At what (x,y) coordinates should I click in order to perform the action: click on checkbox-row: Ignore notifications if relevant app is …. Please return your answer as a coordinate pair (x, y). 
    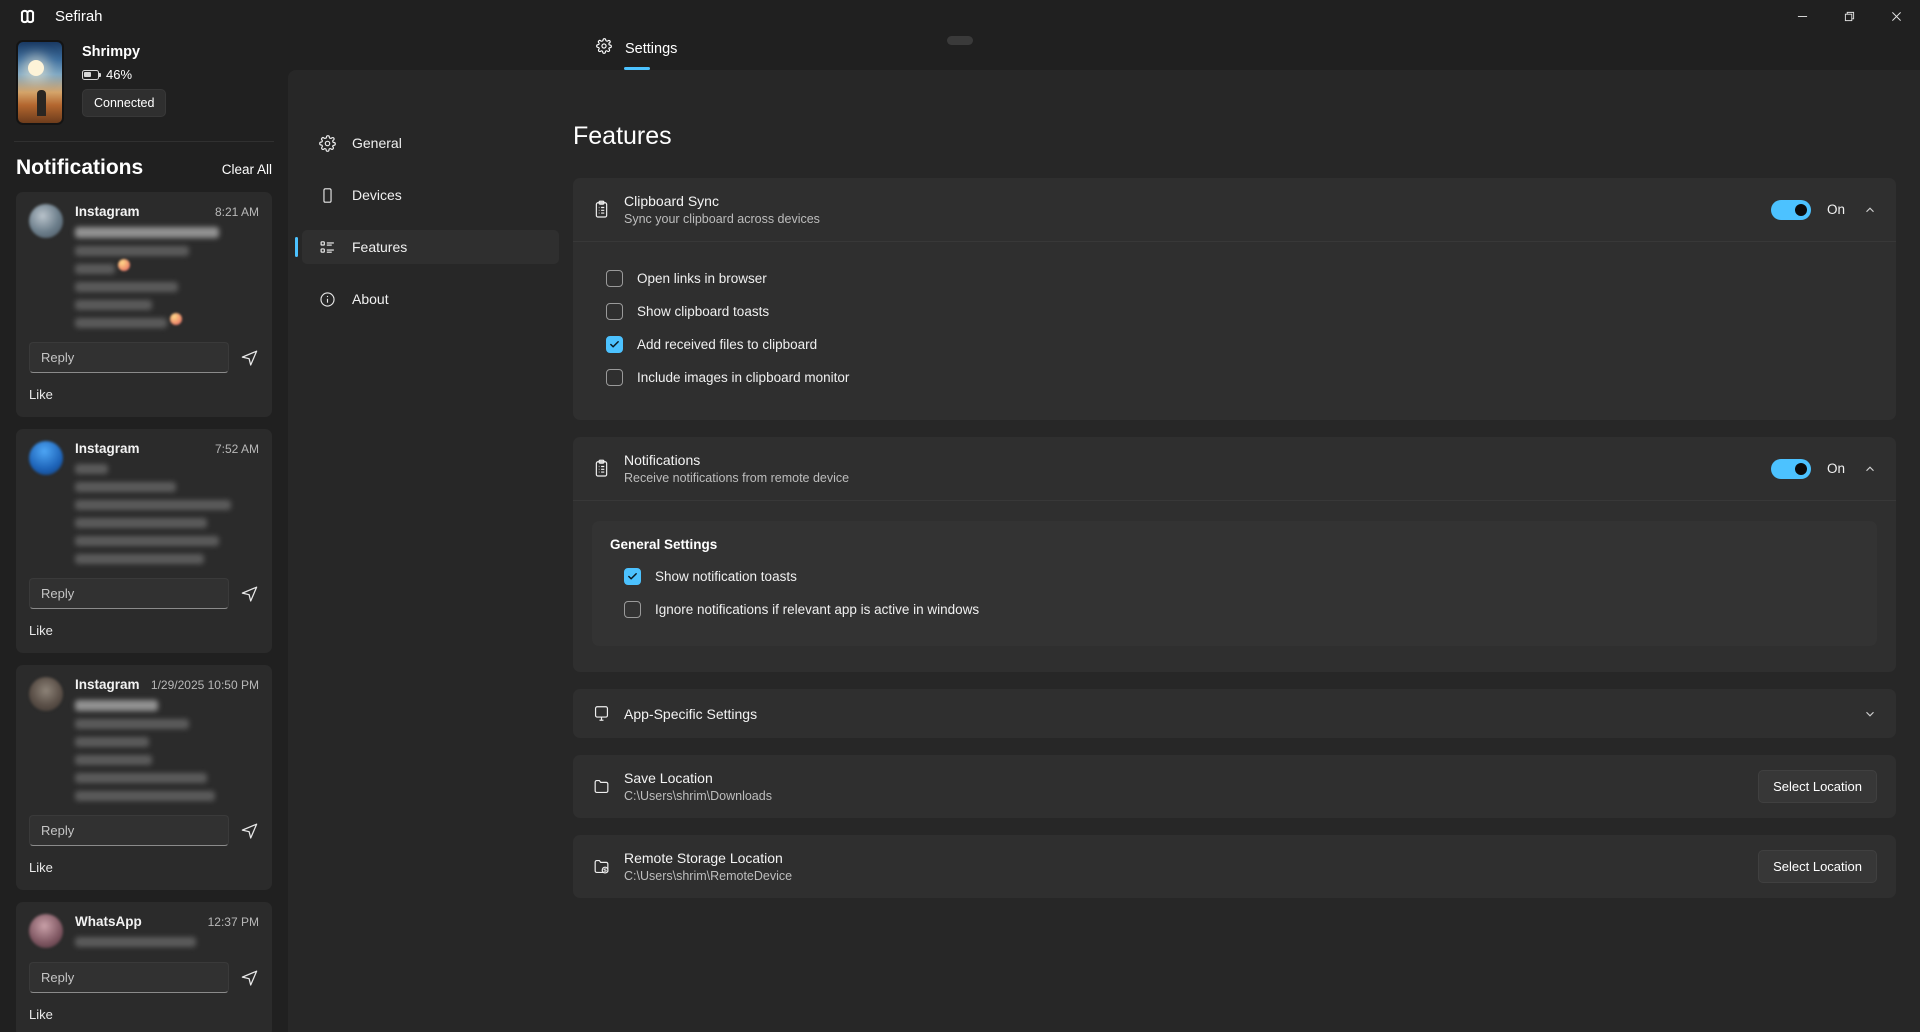
    Looking at the image, I should click on (1234, 609).